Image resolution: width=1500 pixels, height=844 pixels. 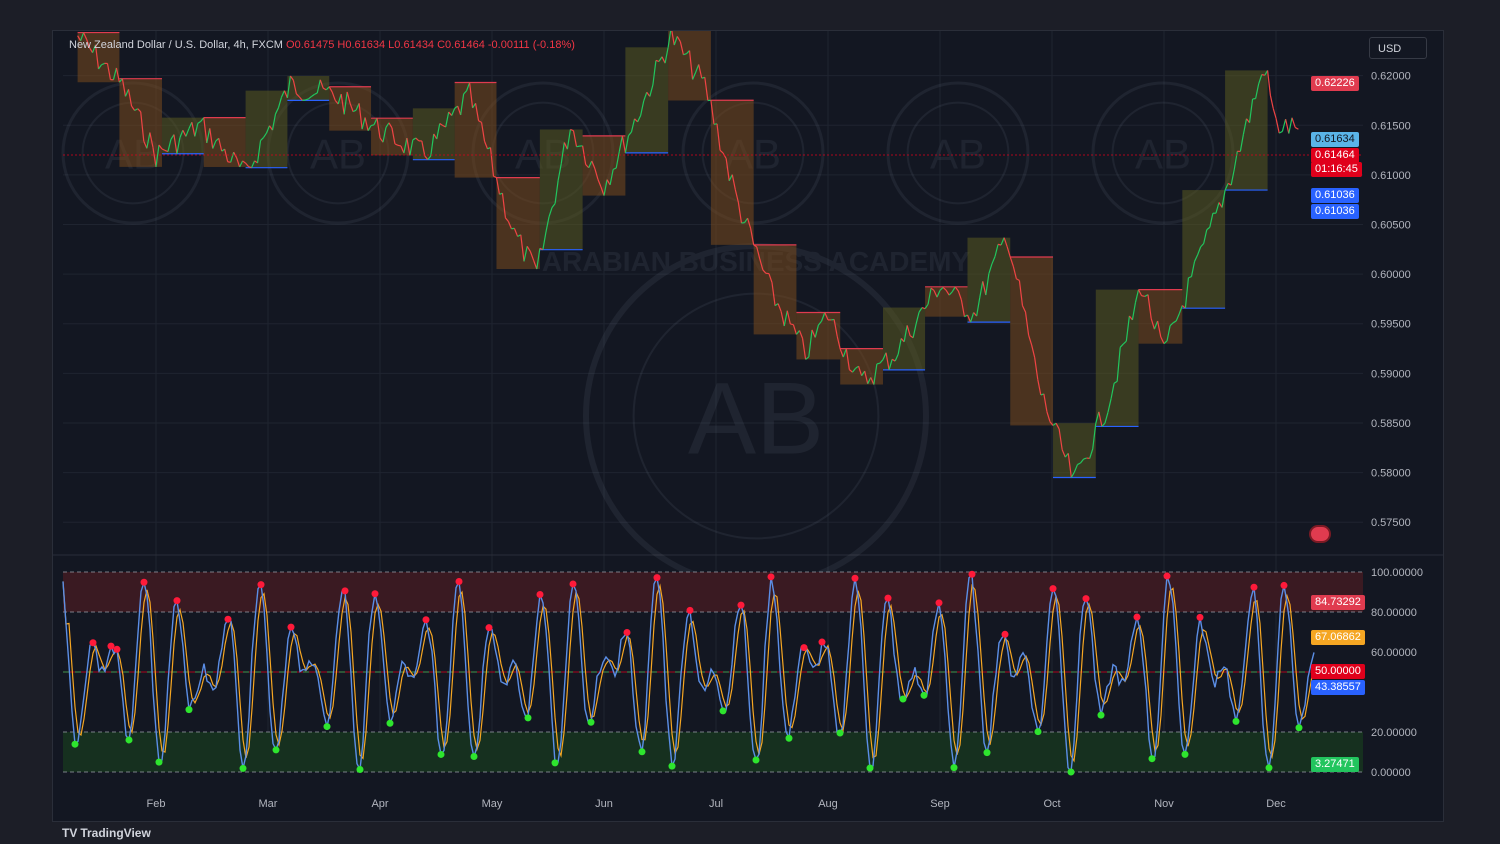 What do you see at coordinates (1391, 424) in the screenshot?
I see `price-tick-label: 0.58500` at bounding box center [1391, 424].